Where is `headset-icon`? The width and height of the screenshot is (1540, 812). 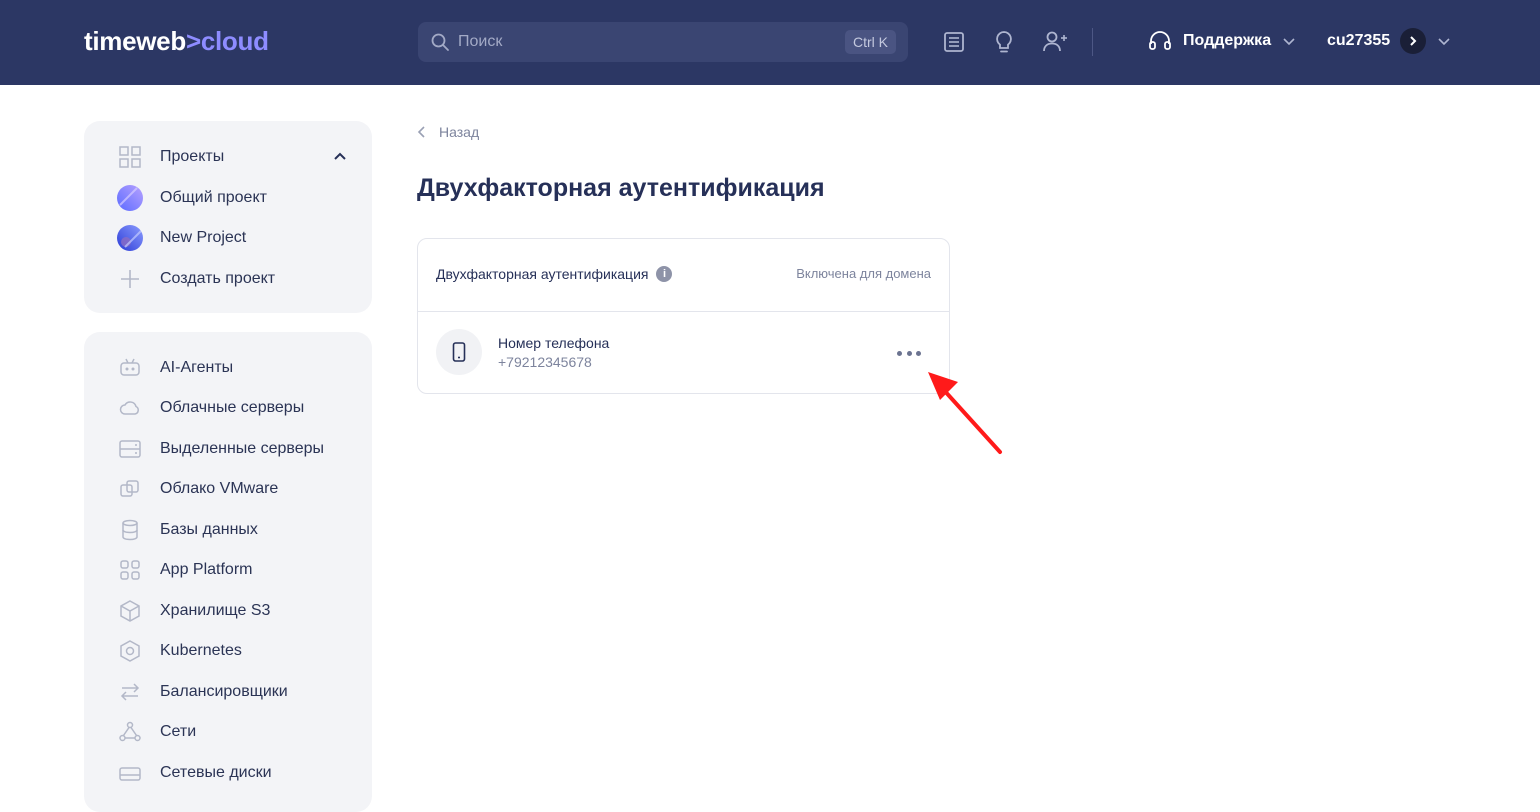
headset-icon is located at coordinates (1160, 40).